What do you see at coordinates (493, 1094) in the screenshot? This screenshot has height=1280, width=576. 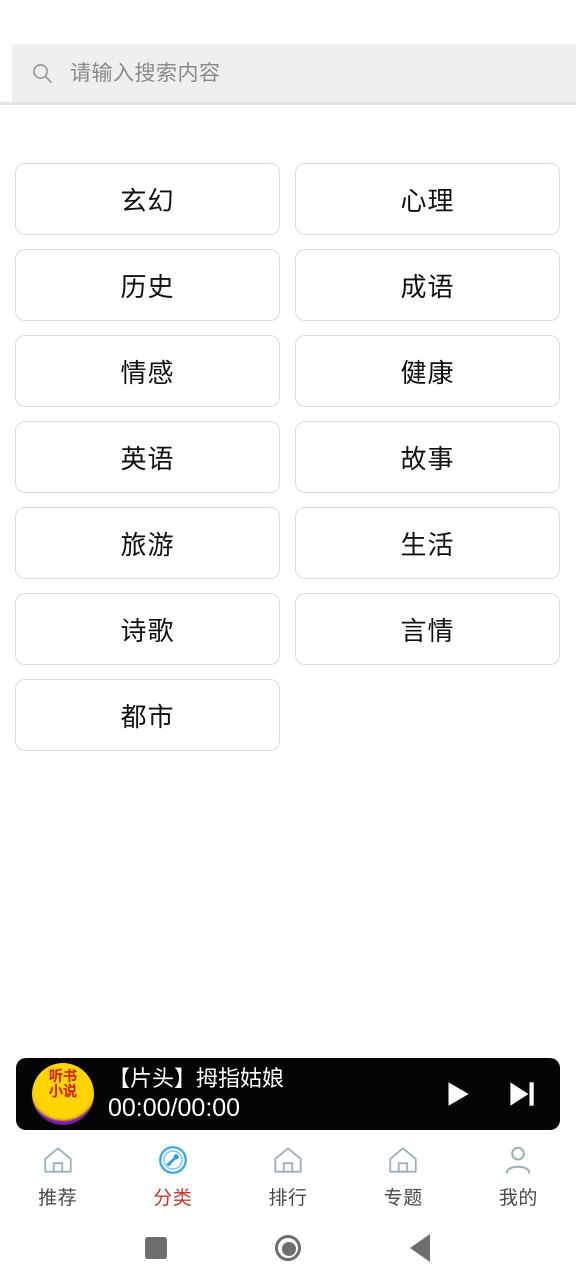 I see `player-controls` at bounding box center [493, 1094].